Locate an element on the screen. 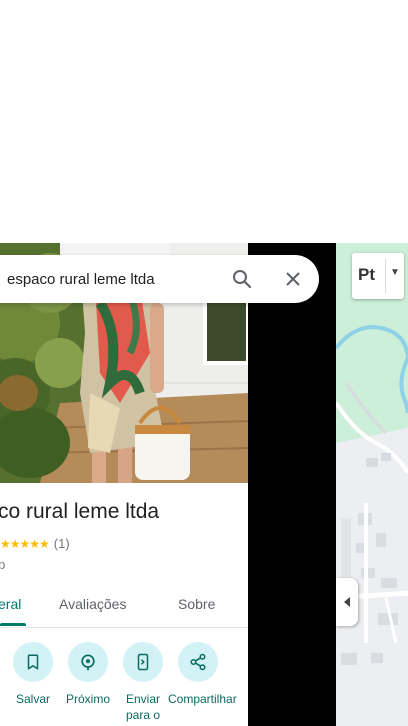 The width and height of the screenshot is (408, 726). place-title: co rural leme ltda is located at coordinates (80, 511).